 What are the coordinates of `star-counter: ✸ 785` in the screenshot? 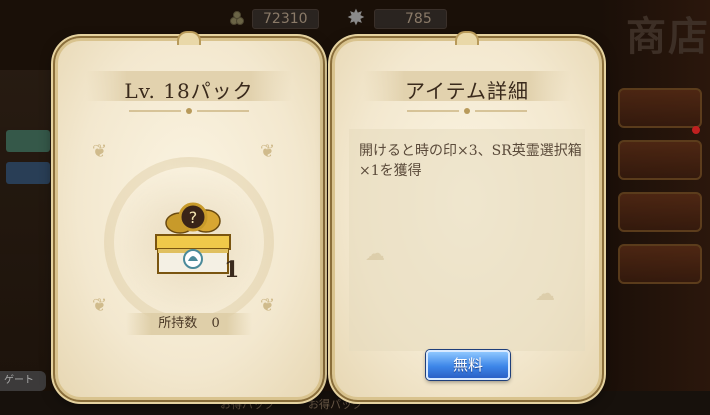 It's located at (392, 18).